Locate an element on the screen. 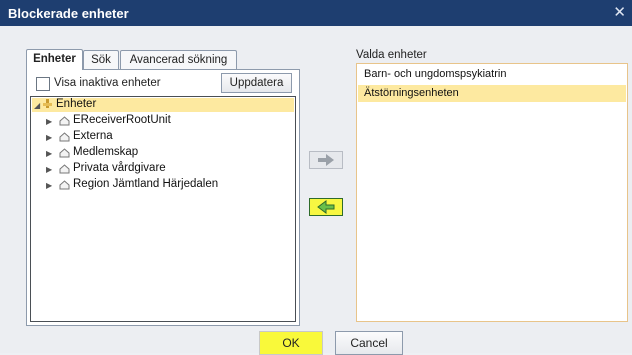  collapse-arrow-icon: ◢ is located at coordinates (37, 105).